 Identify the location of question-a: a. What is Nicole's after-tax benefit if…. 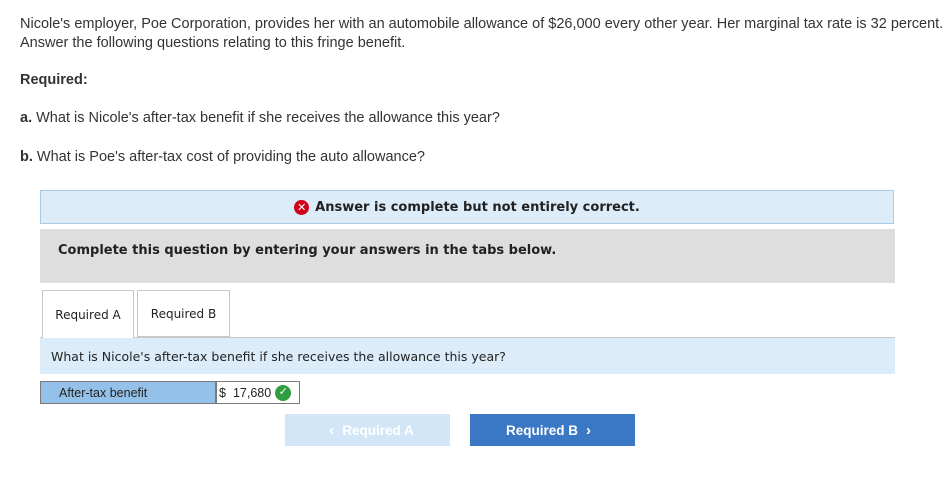
(260, 118).